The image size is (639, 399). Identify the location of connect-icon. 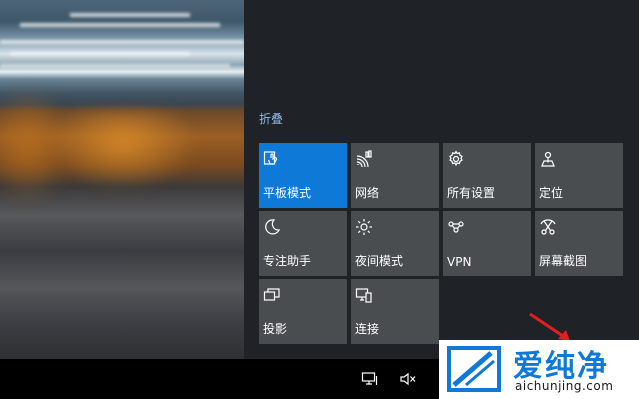
(364, 295).